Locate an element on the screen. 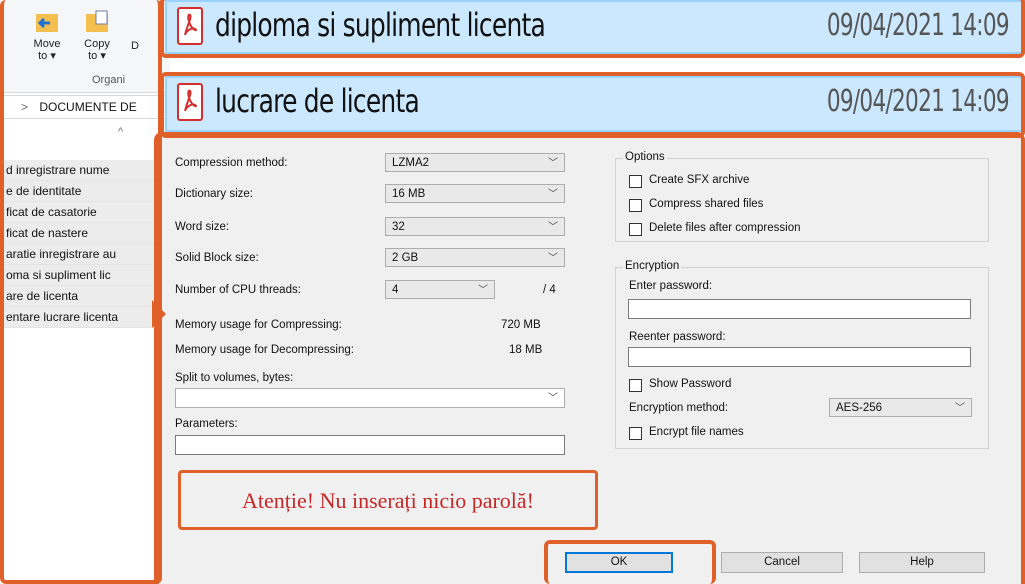 The height and width of the screenshot is (584, 1025). warning-callout: Atenție! Nu inserați nicio parolă! is located at coordinates (388, 500).